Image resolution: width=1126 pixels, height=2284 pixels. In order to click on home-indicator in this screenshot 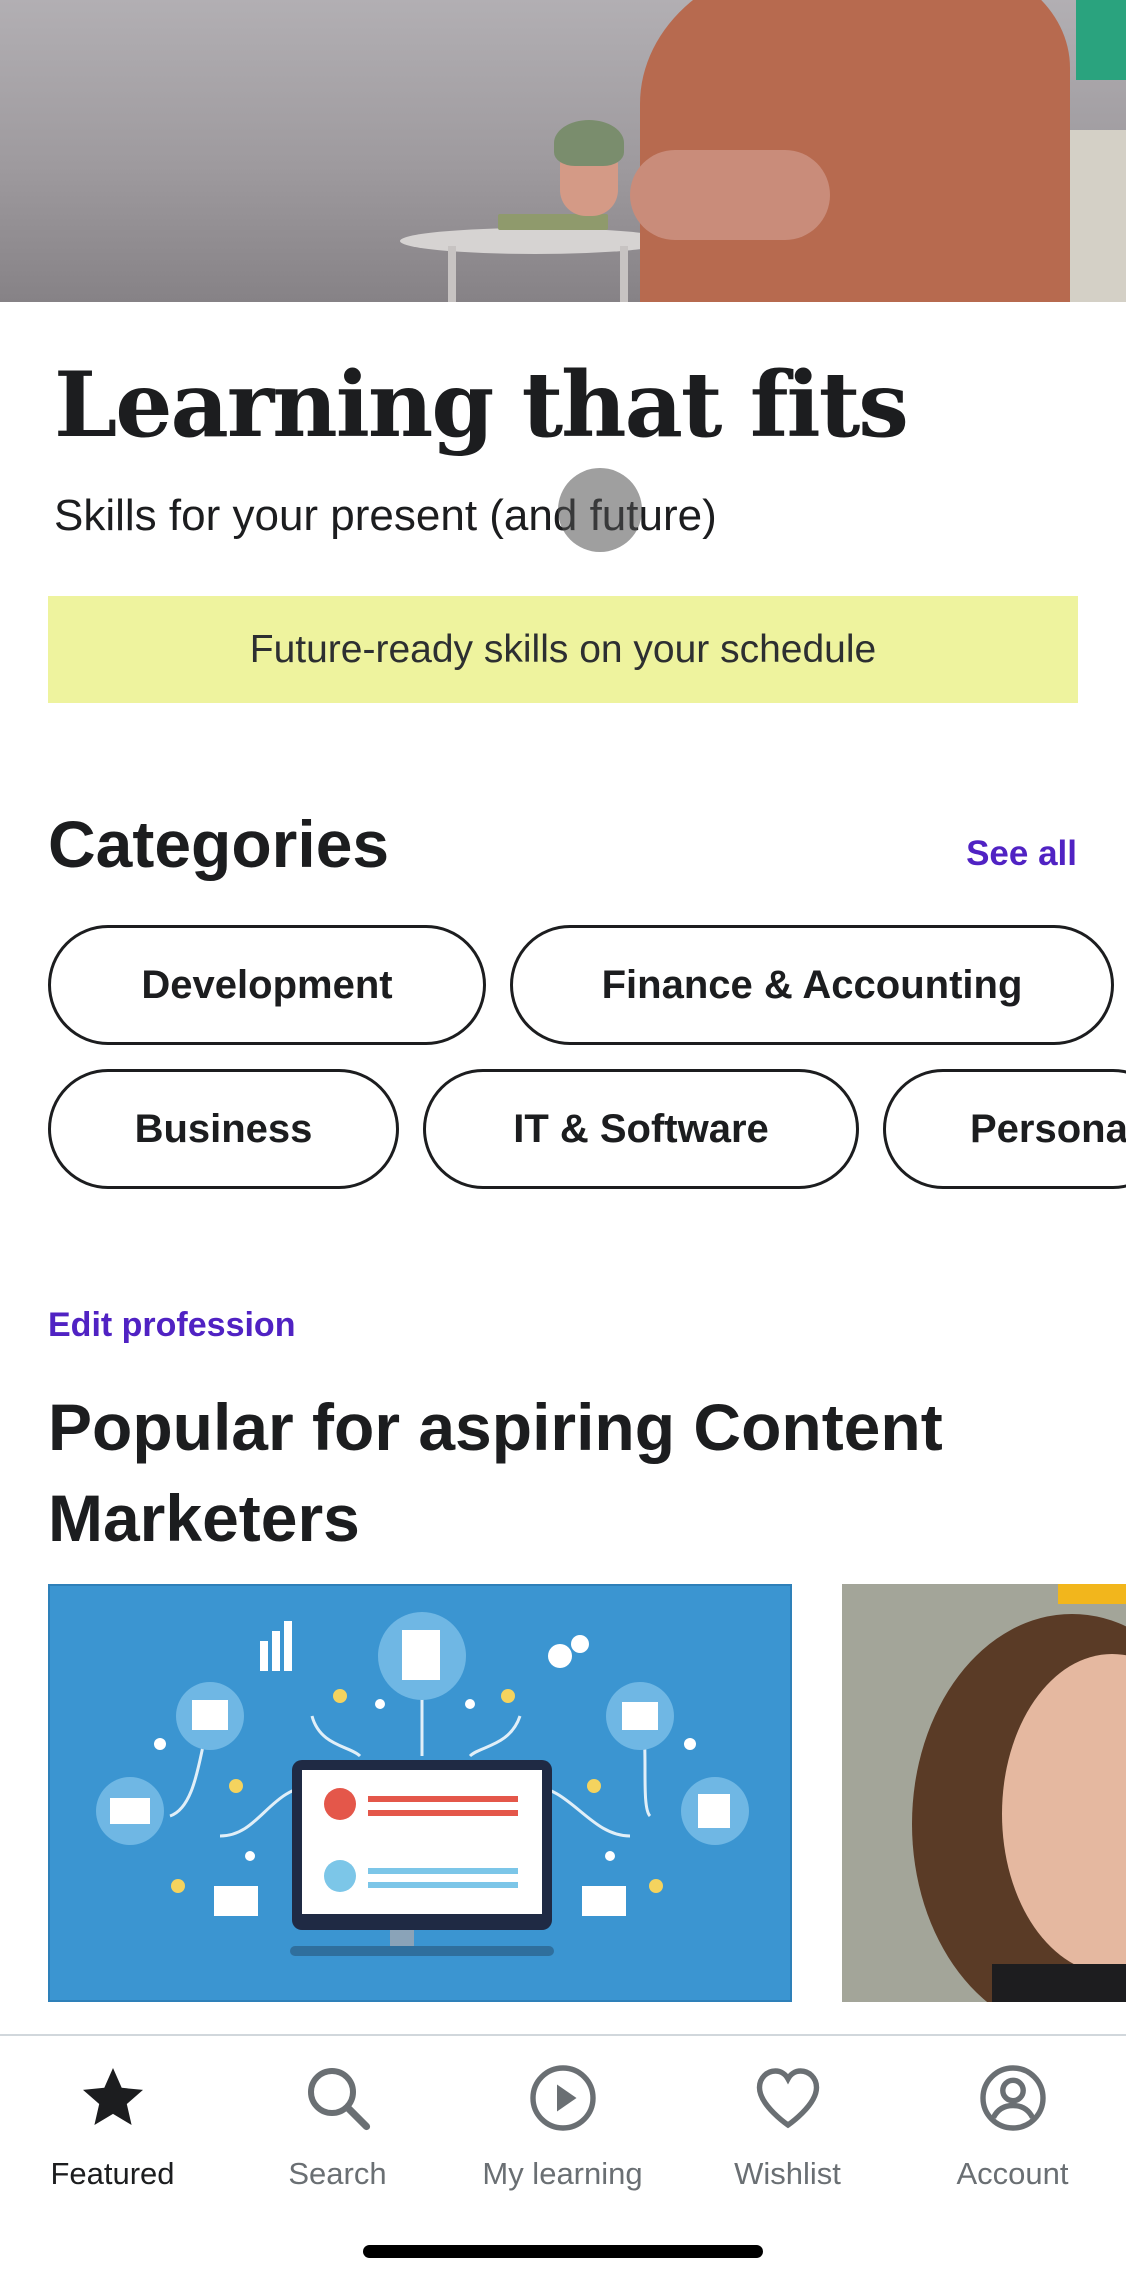, I will do `click(563, 2251)`.